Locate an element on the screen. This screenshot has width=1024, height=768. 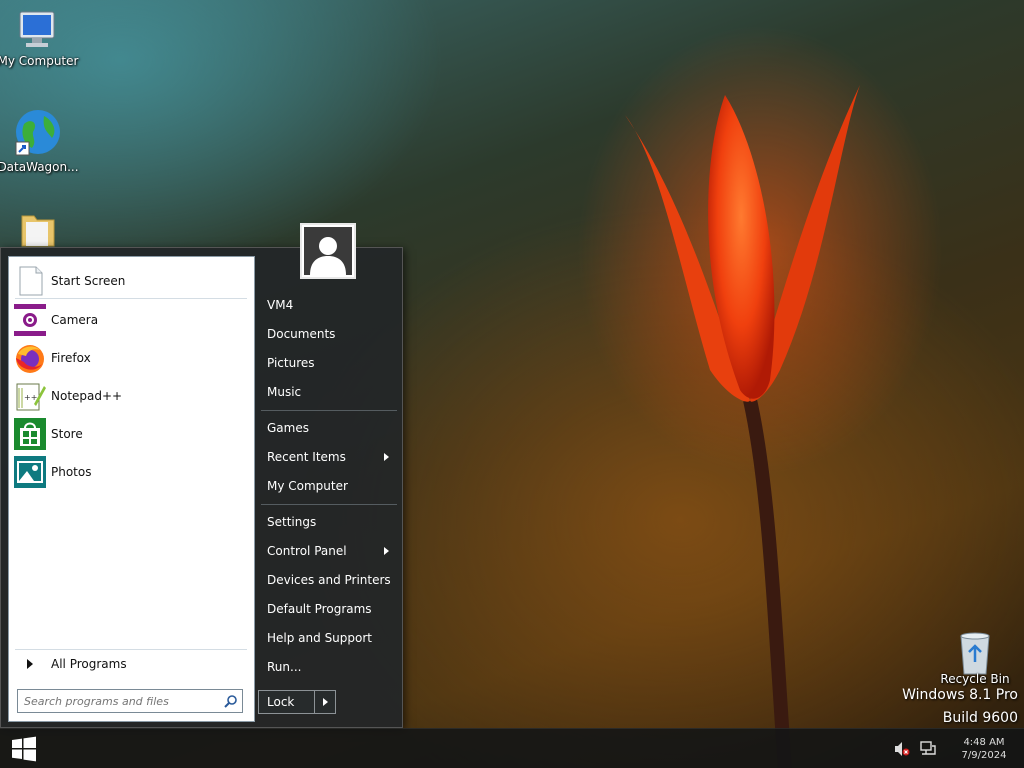
system-tray: 4:48 AM 7/9/2024 is located at coordinates (958, 748).